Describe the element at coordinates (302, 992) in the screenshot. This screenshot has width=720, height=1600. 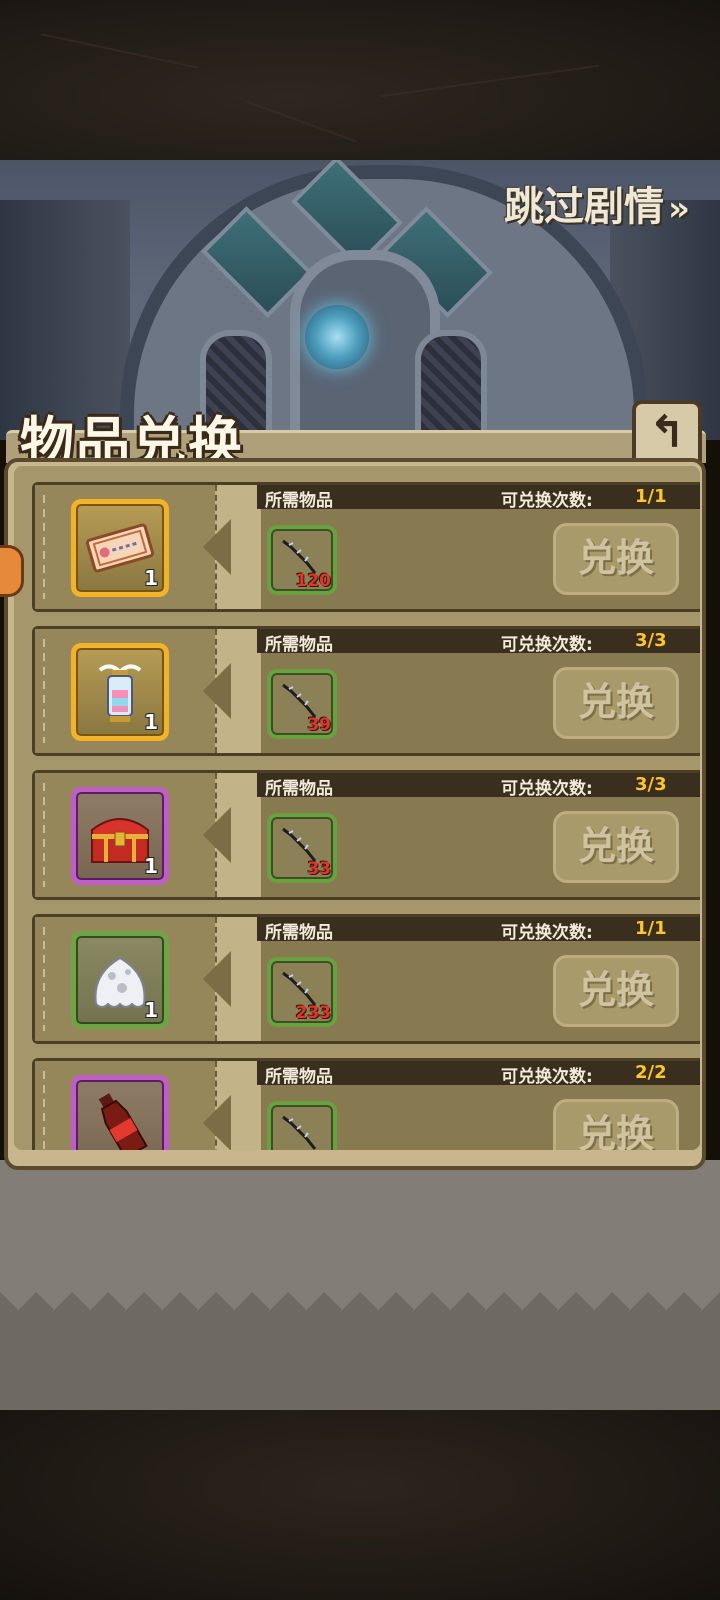
I see `required-item-slot: 233` at that location.